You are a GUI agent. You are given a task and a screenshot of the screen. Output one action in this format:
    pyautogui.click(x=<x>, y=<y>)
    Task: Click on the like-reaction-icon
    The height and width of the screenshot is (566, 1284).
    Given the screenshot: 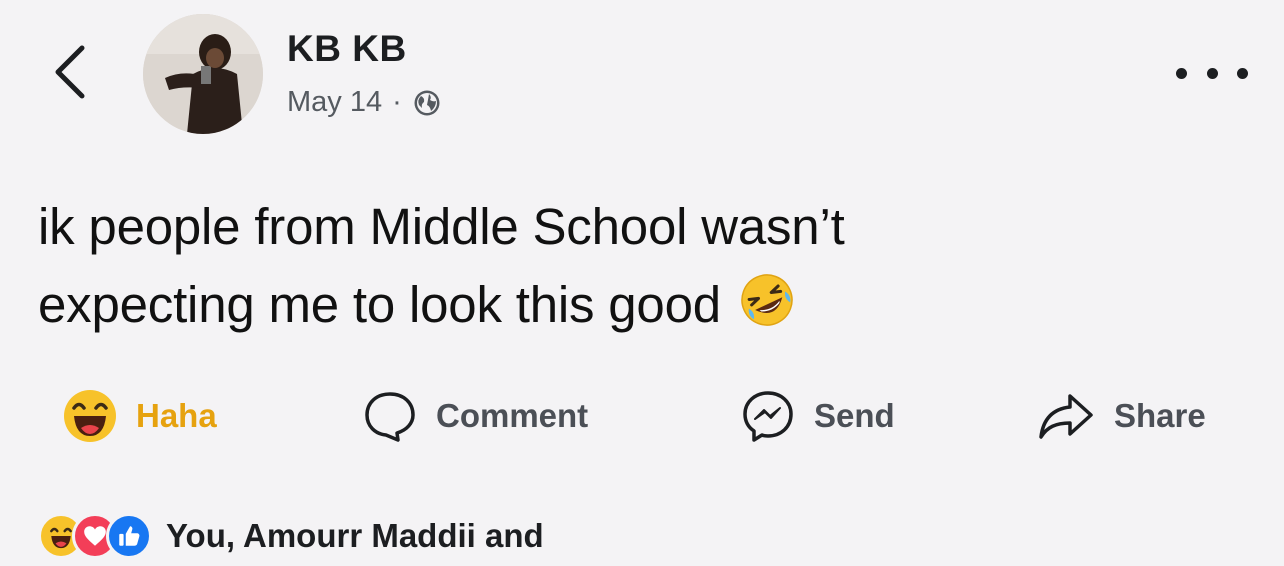 What is the action you would take?
    pyautogui.click(x=129, y=536)
    